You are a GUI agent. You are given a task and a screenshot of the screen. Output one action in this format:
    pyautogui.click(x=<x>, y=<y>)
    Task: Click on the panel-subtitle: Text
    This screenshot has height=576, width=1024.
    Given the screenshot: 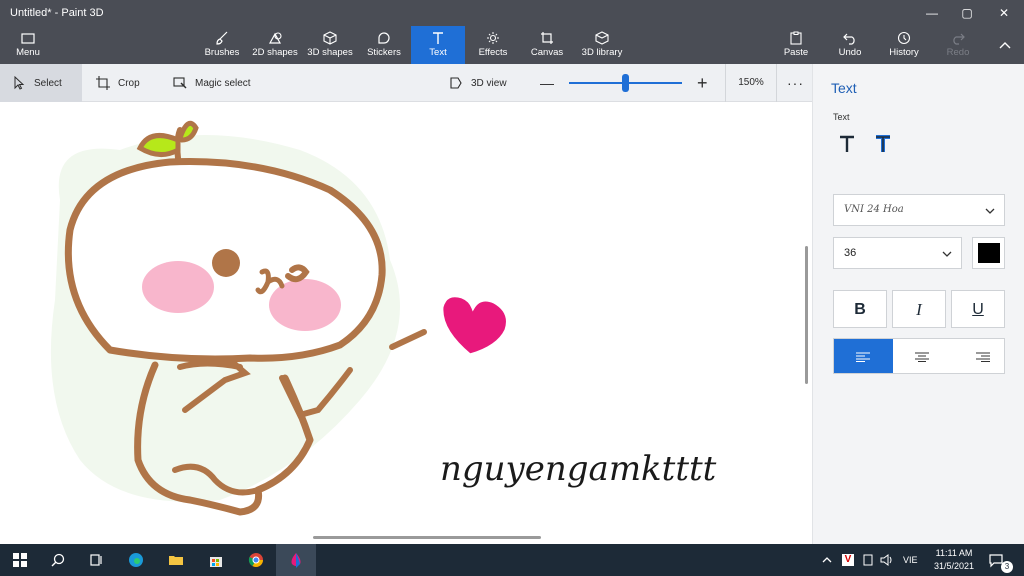 What is the action you would take?
    pyautogui.click(x=841, y=117)
    